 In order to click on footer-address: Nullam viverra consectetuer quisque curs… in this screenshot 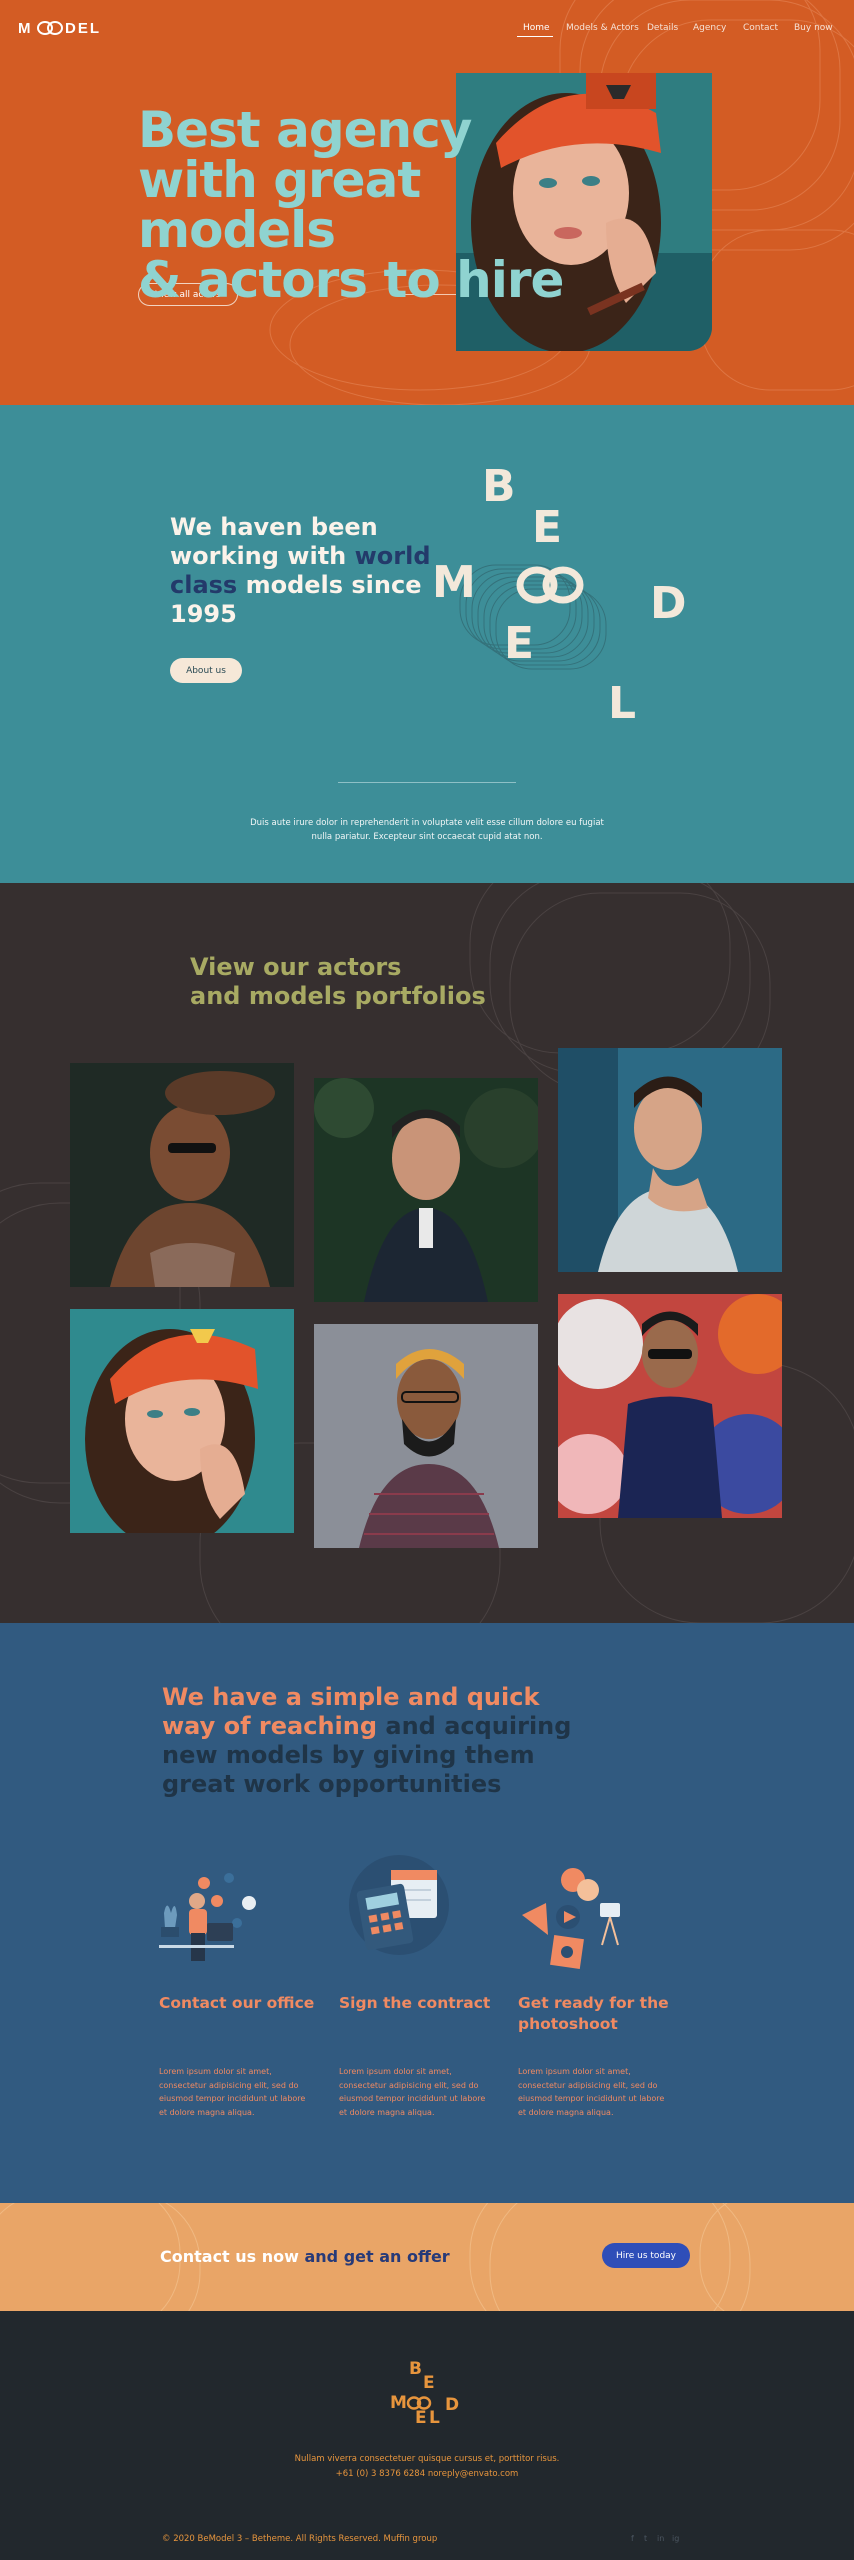, I will do `click(427, 2467)`.